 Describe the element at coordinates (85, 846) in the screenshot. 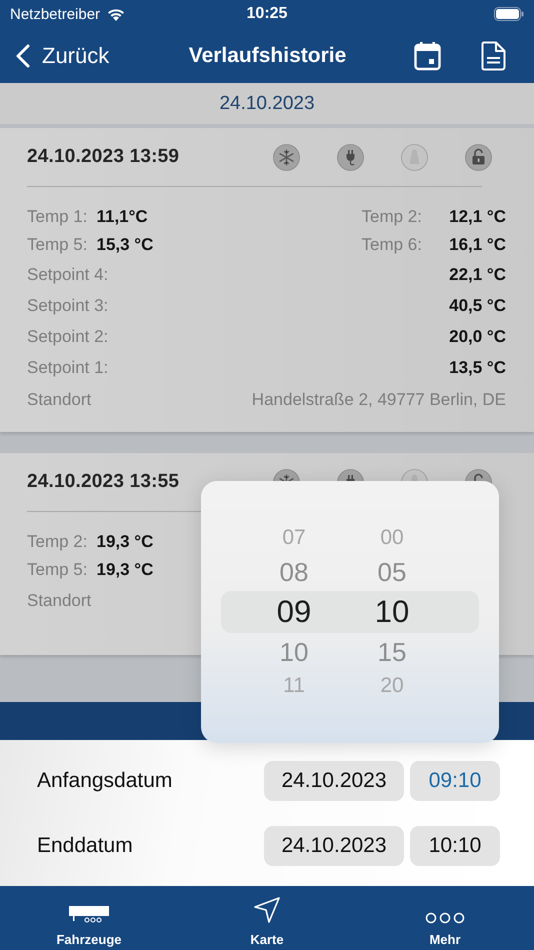

I see `range-label: Enddatum` at that location.